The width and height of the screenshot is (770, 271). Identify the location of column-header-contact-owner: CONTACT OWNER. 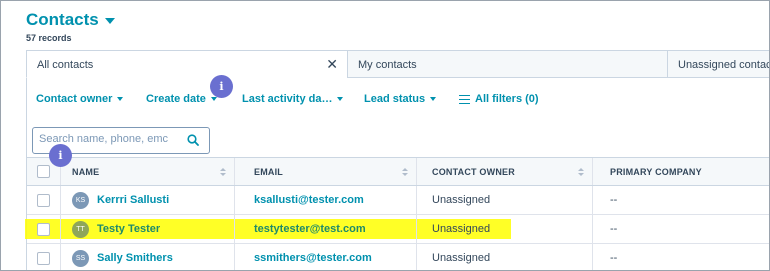
(505, 171).